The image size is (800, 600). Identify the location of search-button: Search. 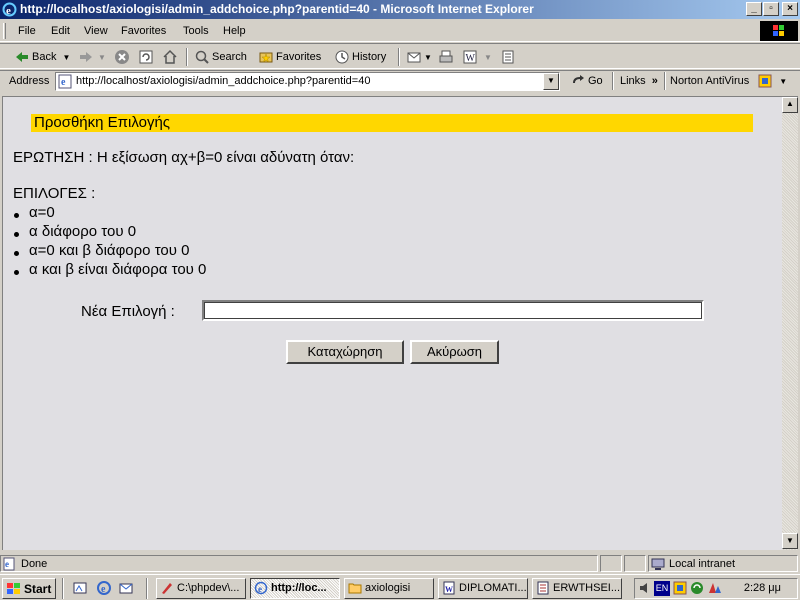
(220, 57).